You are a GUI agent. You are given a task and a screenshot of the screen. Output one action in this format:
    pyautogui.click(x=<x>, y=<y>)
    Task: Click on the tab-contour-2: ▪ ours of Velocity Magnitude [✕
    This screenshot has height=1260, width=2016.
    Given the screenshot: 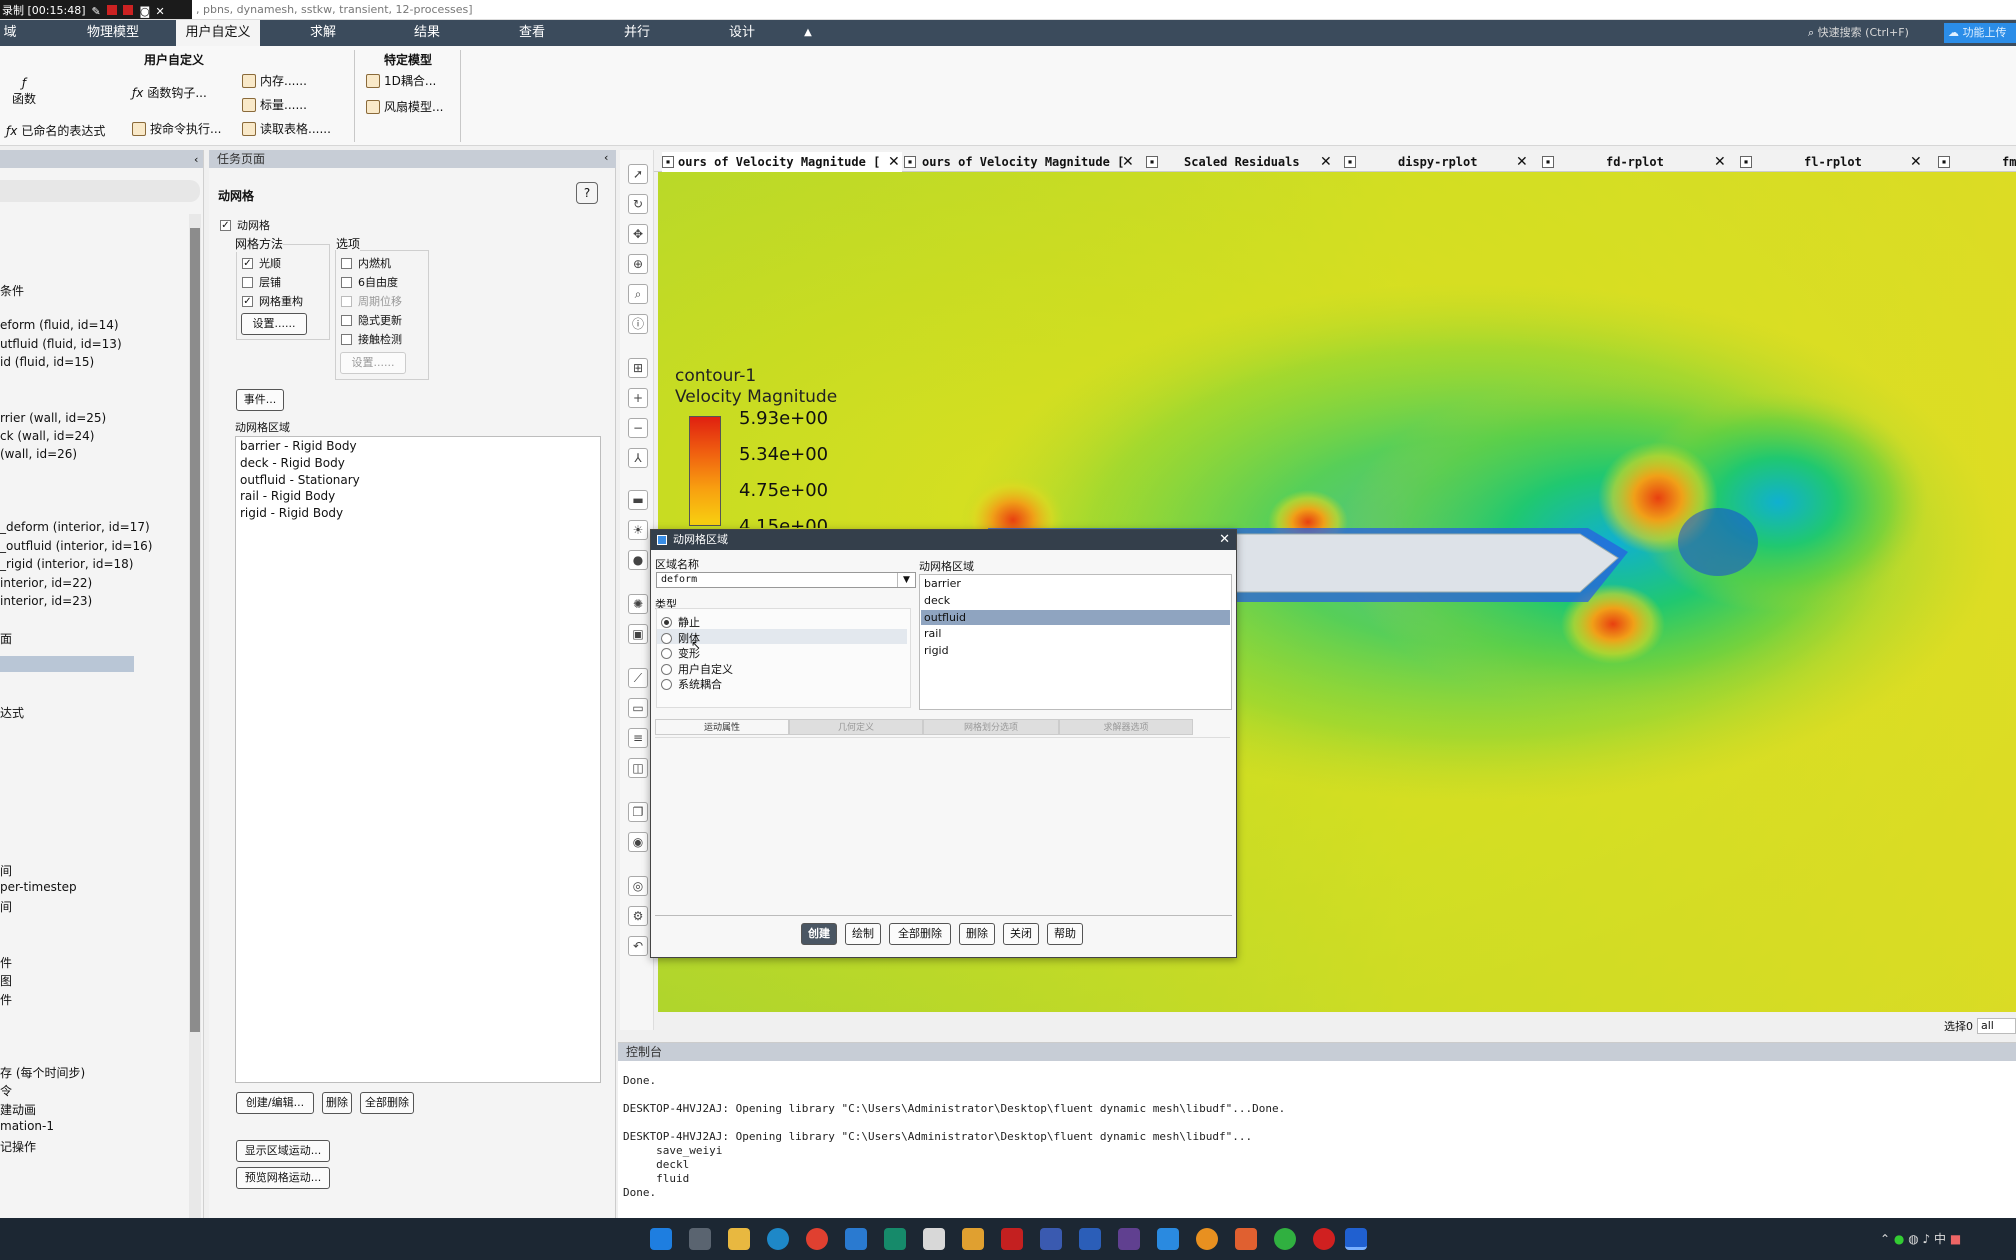 What is the action you would take?
    pyautogui.click(x=1024, y=162)
    